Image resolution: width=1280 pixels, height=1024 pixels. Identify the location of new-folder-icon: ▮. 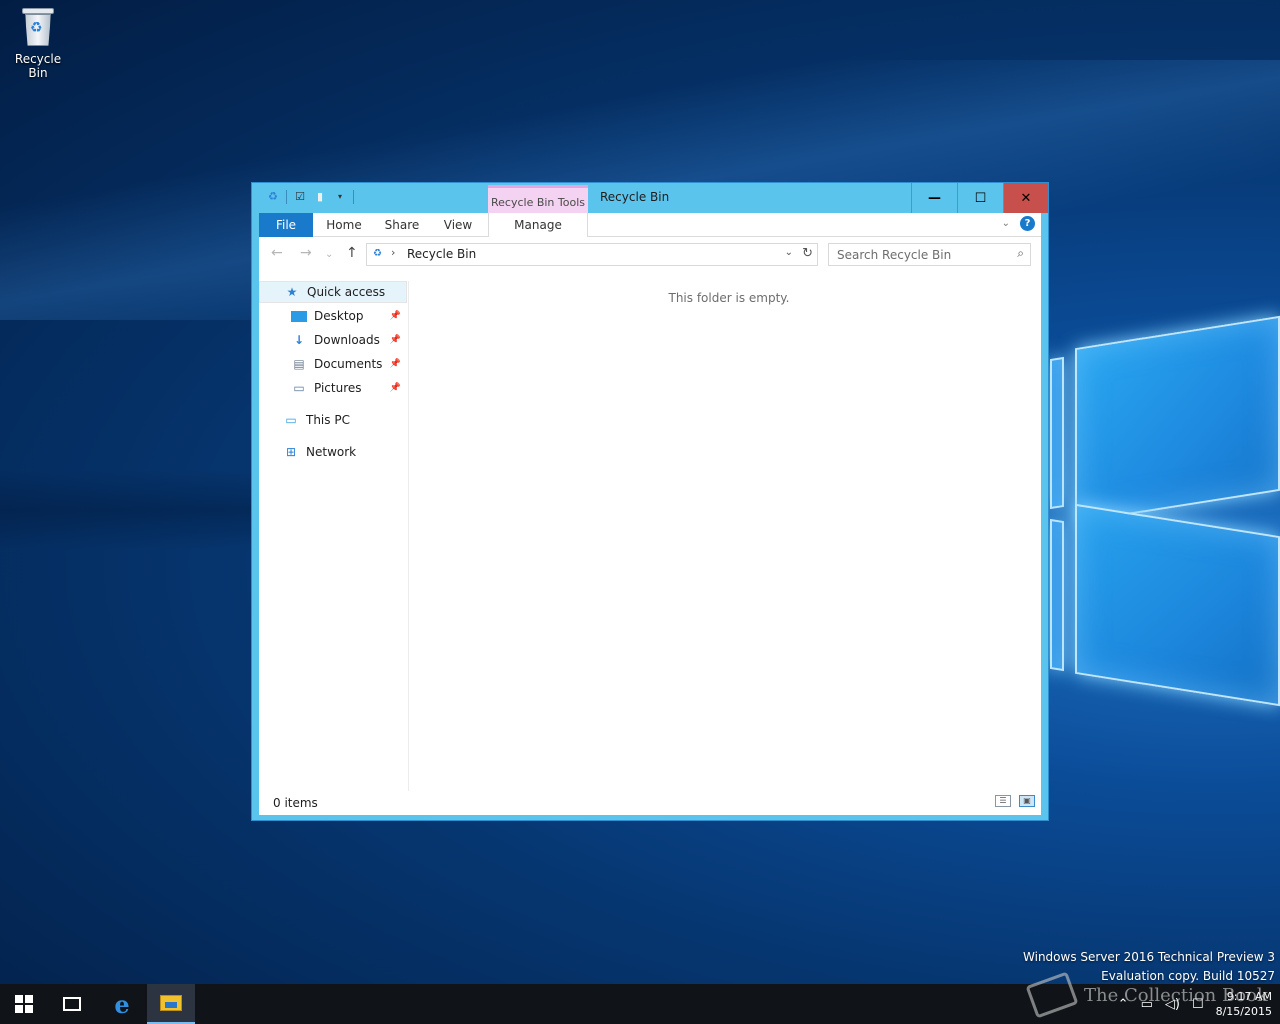
(320, 197).